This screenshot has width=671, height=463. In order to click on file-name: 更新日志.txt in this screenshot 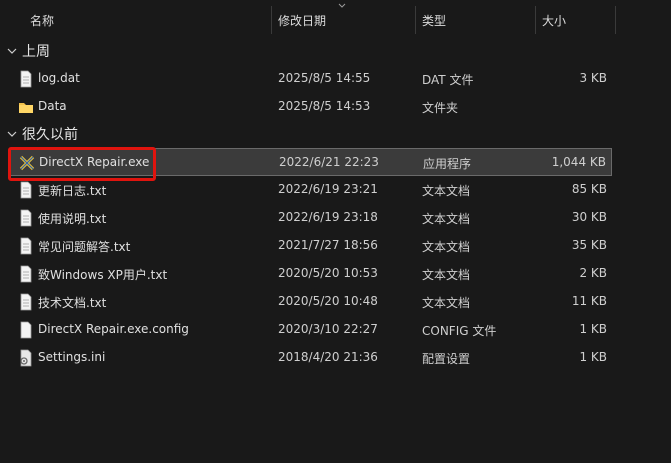, I will do `click(72, 191)`.